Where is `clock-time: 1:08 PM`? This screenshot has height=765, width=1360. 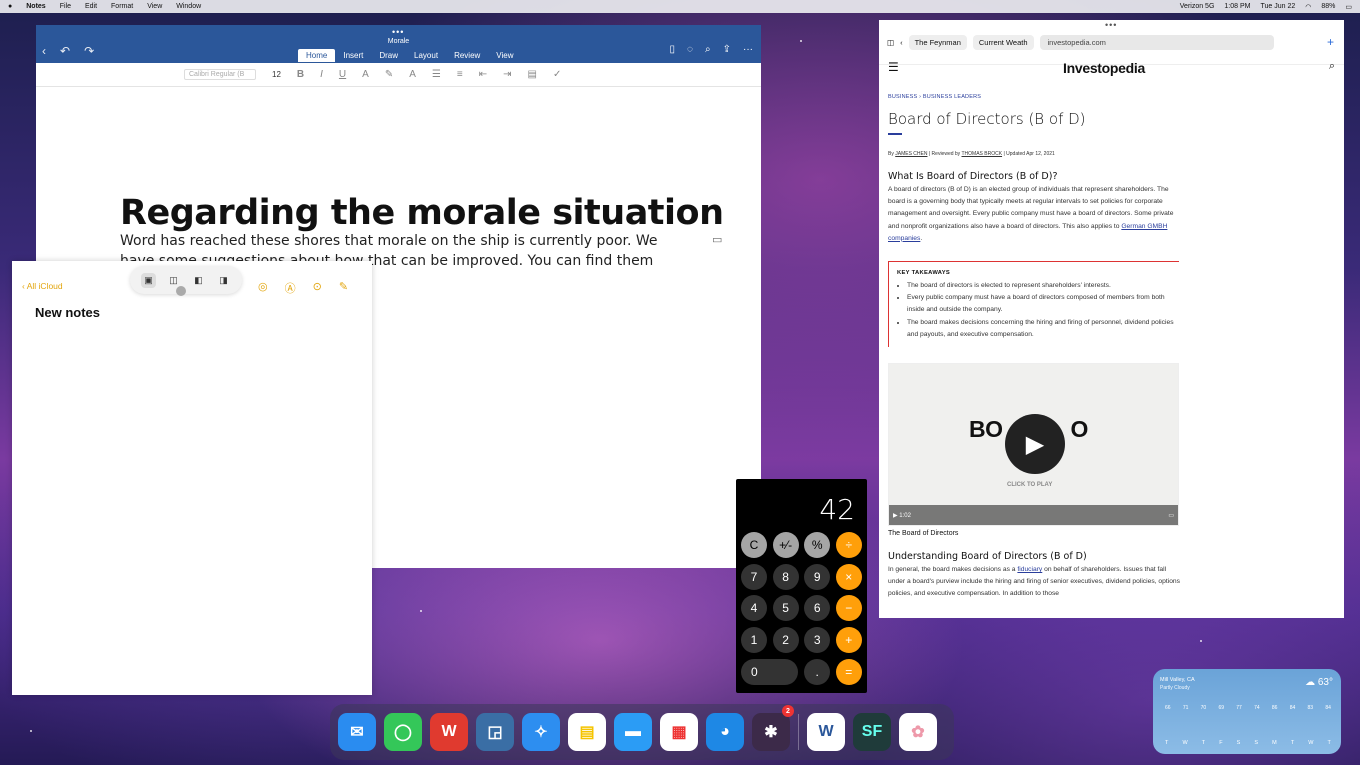 clock-time: 1:08 PM is located at coordinates (1237, 6).